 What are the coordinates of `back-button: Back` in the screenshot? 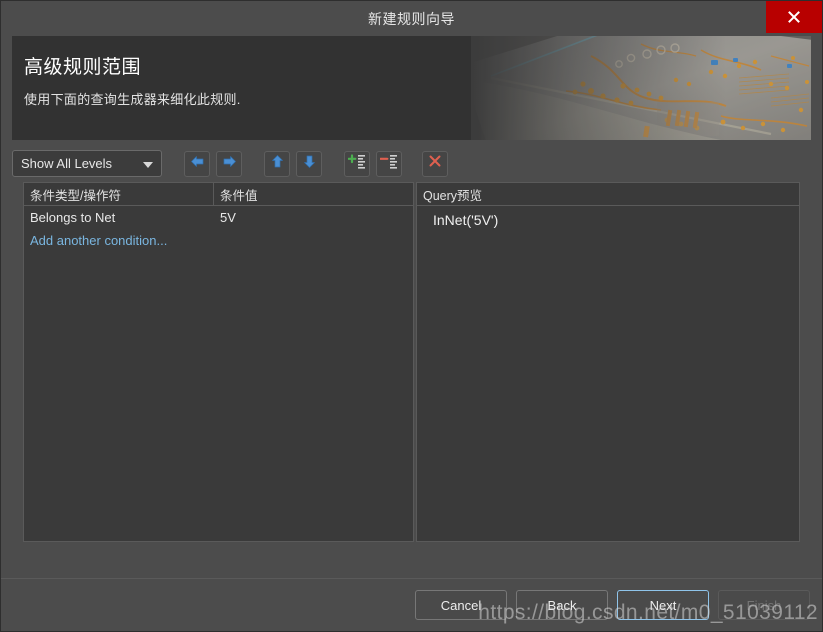 It's located at (562, 605).